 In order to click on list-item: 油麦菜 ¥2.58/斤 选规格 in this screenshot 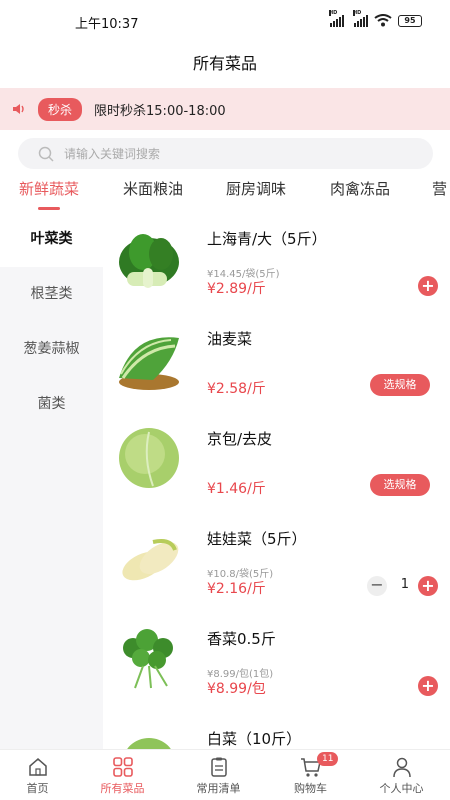, I will do `click(276, 362)`.